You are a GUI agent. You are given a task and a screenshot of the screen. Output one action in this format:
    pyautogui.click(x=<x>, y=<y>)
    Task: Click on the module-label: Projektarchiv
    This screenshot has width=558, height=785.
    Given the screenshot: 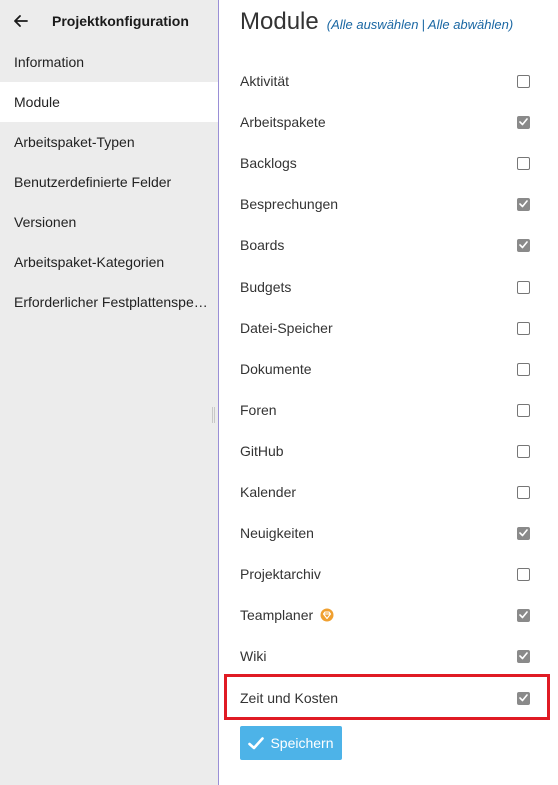 What is the action you would take?
    pyautogui.click(x=280, y=574)
    